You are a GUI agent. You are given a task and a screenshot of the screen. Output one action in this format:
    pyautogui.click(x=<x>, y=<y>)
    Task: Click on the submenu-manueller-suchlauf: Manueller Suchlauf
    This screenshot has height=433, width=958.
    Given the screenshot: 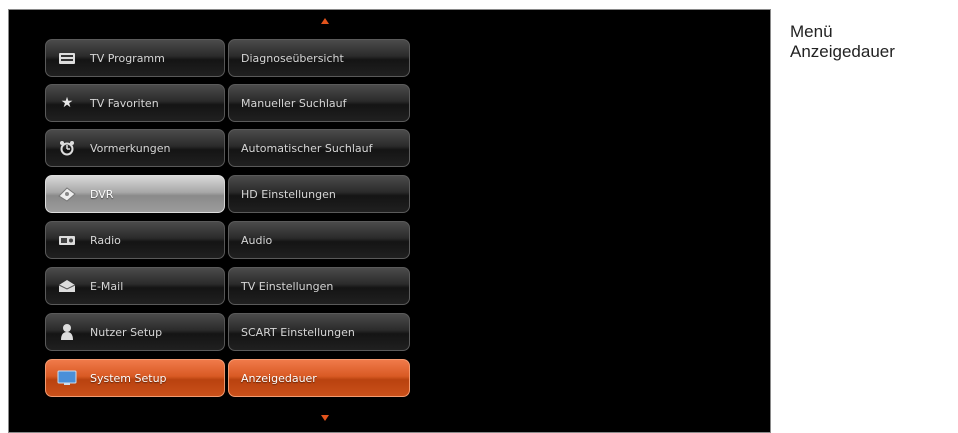 What is the action you would take?
    pyautogui.click(x=319, y=103)
    